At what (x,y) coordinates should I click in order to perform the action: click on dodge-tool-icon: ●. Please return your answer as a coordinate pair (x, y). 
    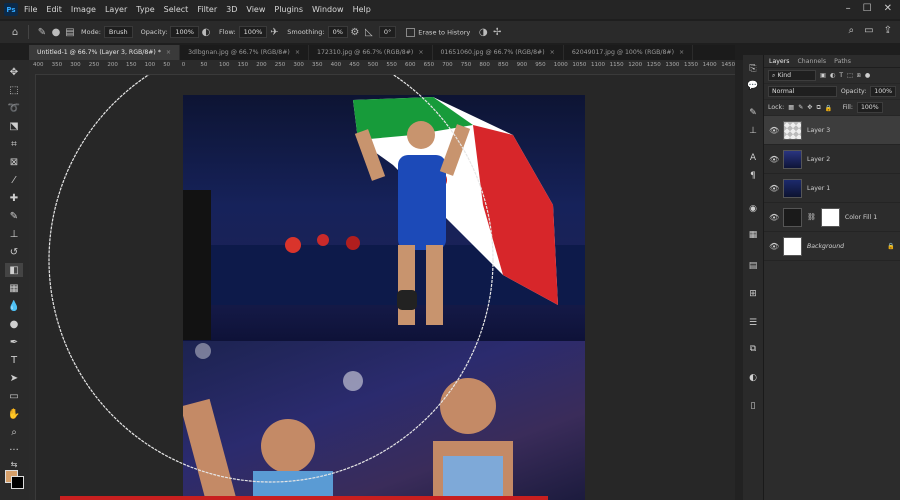
    Looking at the image, I should click on (14, 324).